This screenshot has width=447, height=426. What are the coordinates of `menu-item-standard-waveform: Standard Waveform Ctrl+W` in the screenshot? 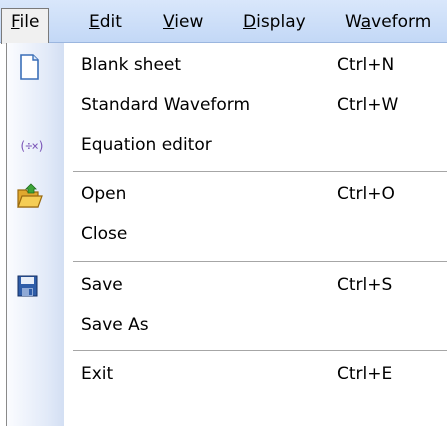 It's located at (227, 108).